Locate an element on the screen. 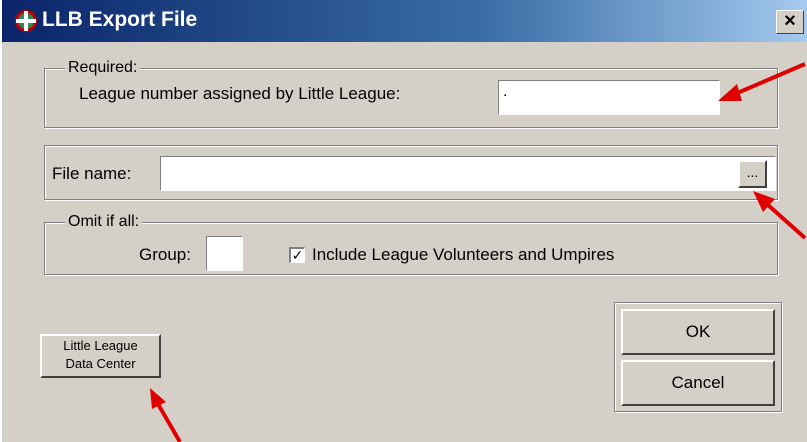 Image resolution: width=807 pixels, height=442 pixels. window-title: LLB Export File is located at coordinates (120, 19).